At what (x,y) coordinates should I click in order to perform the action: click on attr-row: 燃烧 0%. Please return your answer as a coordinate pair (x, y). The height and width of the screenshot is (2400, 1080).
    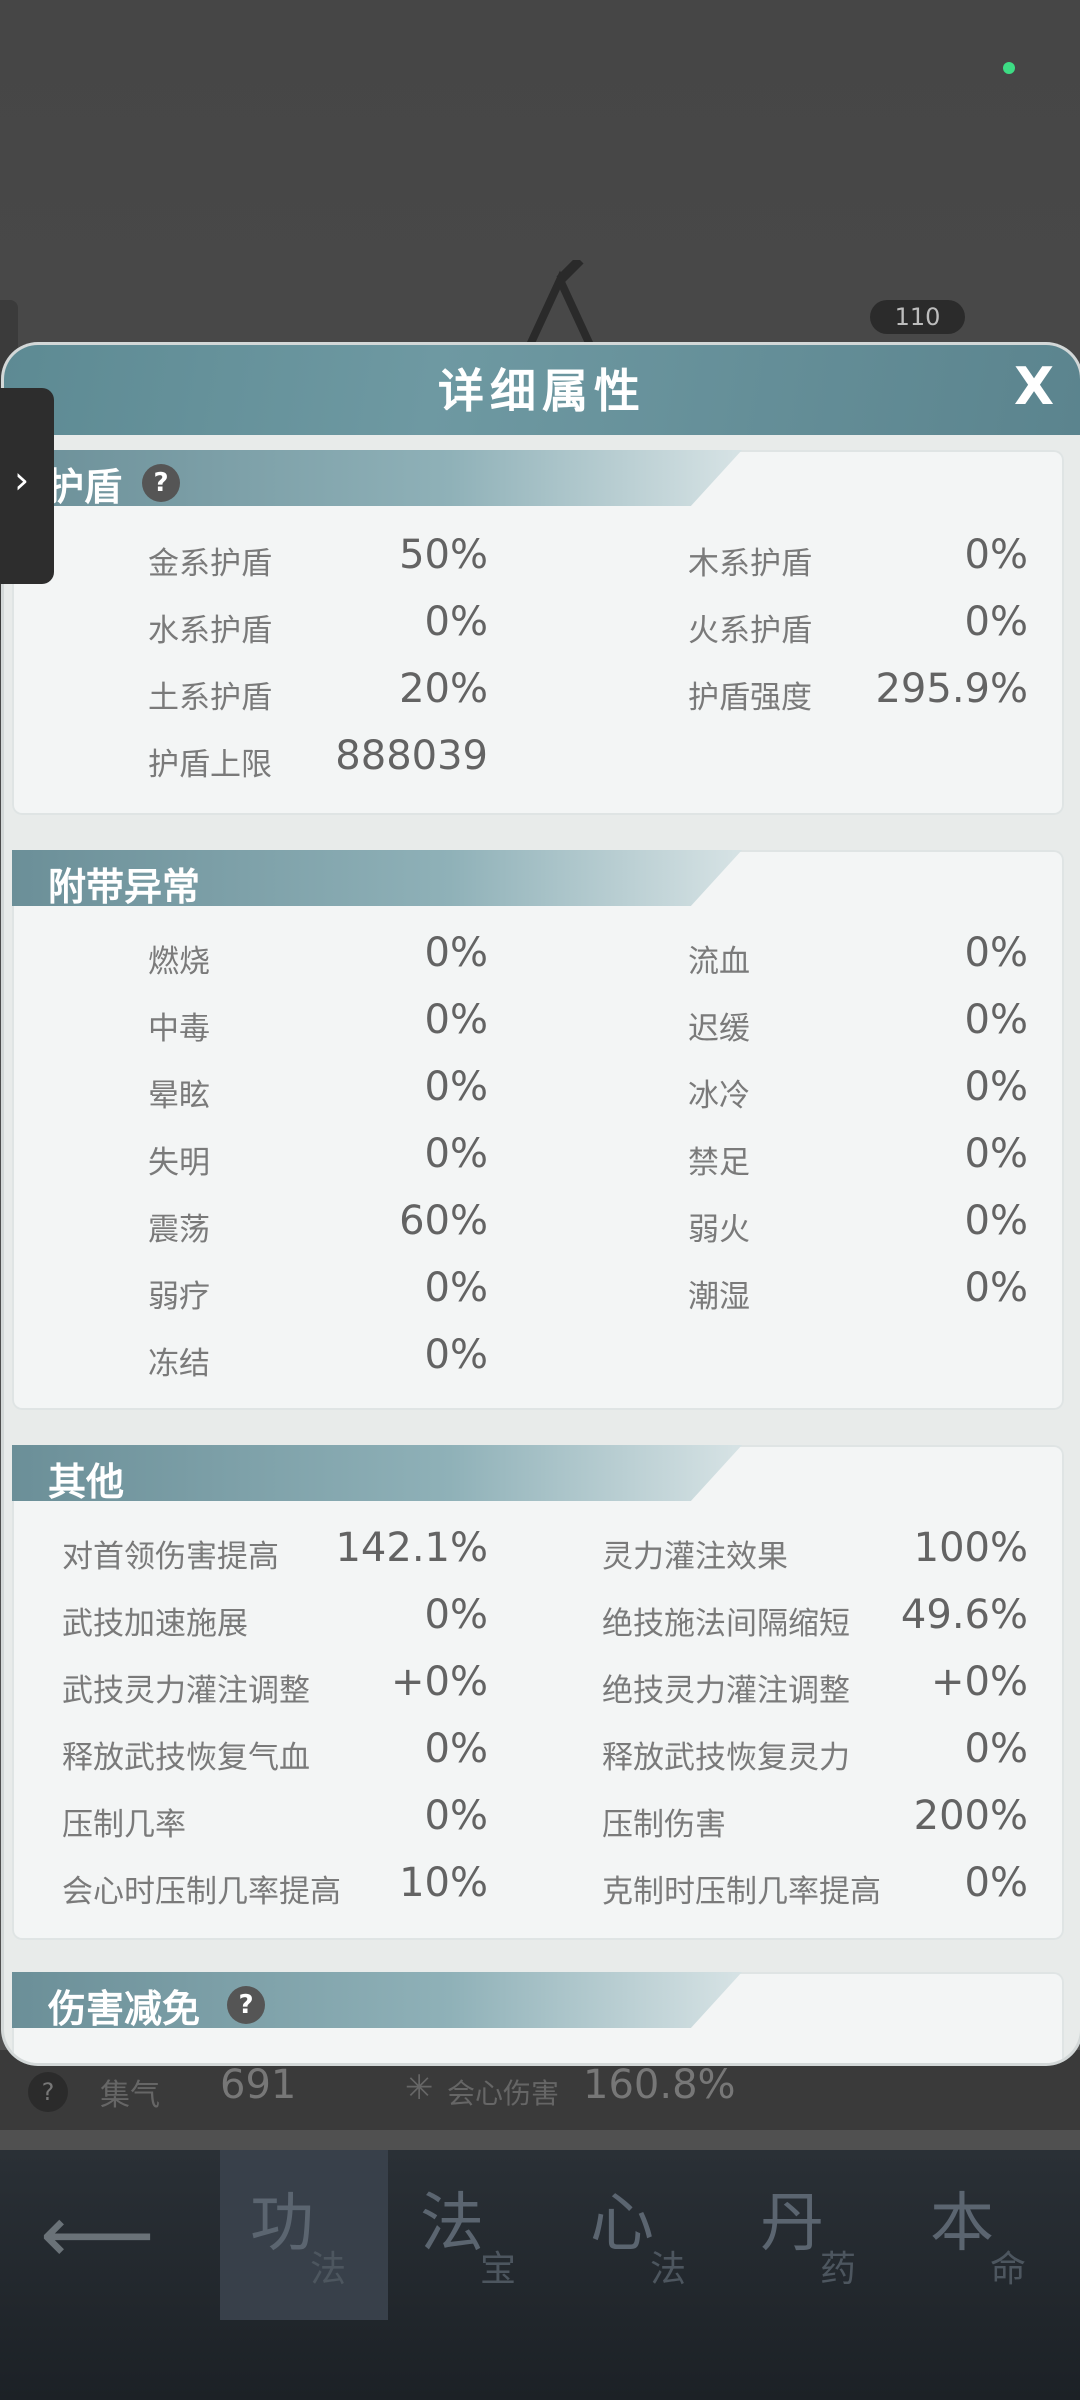
    Looking at the image, I should click on (318, 958).